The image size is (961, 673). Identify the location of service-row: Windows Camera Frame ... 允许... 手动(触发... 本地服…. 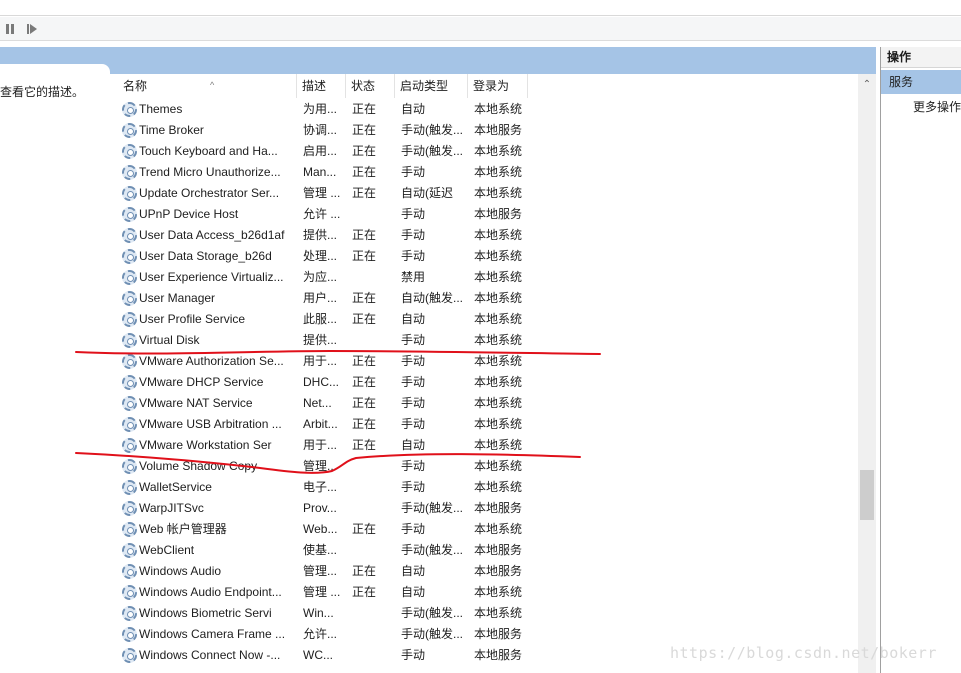
(484, 634).